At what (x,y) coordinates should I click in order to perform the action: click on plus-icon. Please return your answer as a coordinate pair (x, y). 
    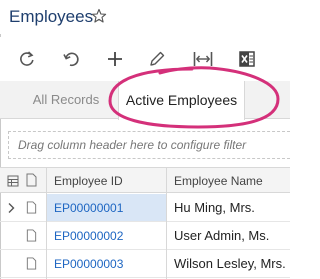
    Looking at the image, I should click on (115, 59).